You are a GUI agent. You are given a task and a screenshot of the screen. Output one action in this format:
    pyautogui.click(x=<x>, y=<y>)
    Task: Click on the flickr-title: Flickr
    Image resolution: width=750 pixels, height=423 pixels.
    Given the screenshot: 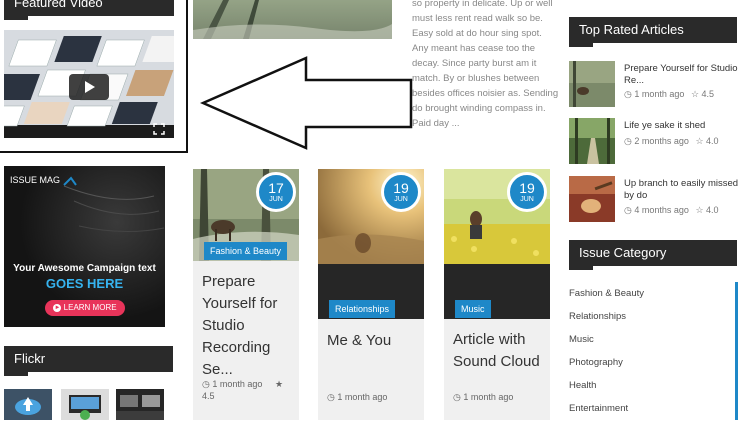 What is the action you would take?
    pyautogui.click(x=88, y=361)
    